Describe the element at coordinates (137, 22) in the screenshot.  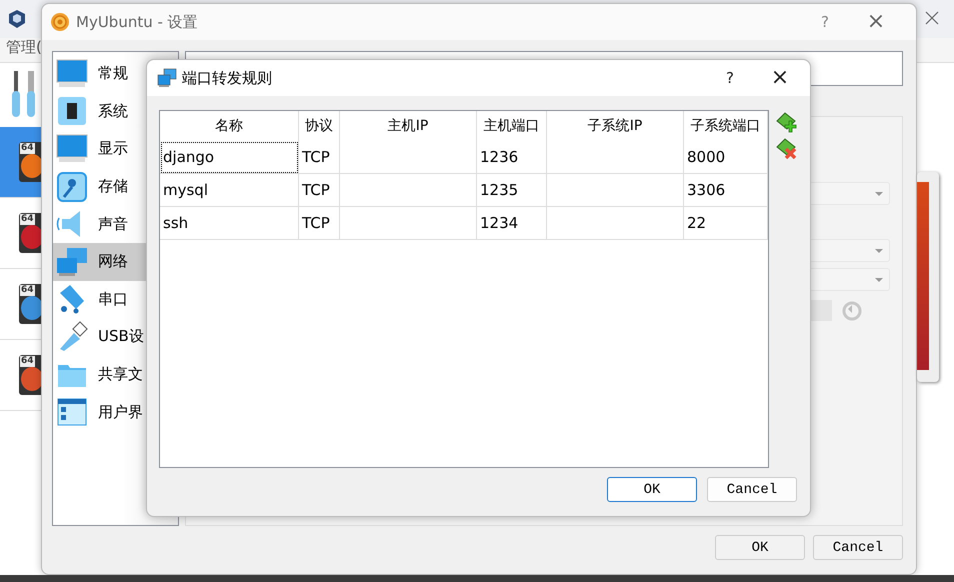
I see `window-title: MyUbuntu - 设置` at that location.